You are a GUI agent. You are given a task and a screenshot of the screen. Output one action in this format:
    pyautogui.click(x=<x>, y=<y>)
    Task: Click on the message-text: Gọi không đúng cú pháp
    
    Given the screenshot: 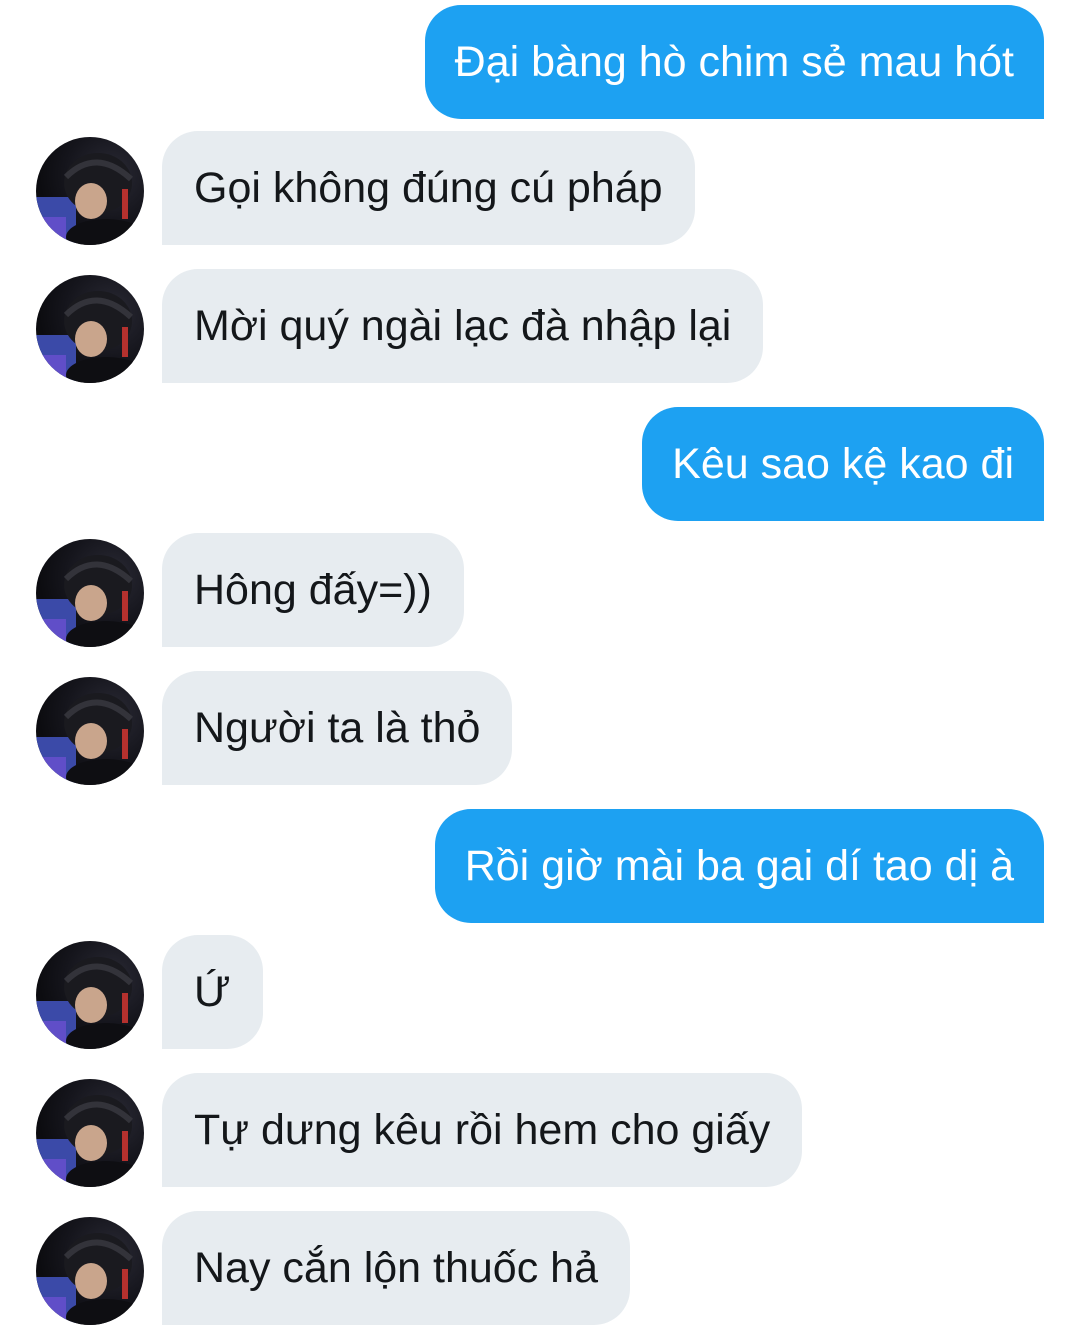 What is the action you would take?
    pyautogui.click(x=428, y=187)
    